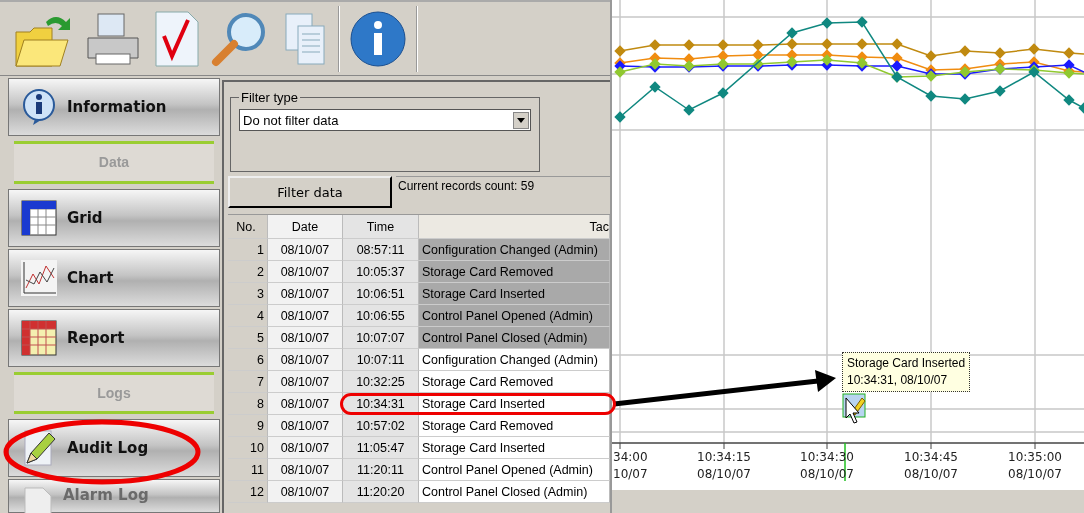  Describe the element at coordinates (248, 316) in the screenshot. I see `row-number-cell: 4` at that location.